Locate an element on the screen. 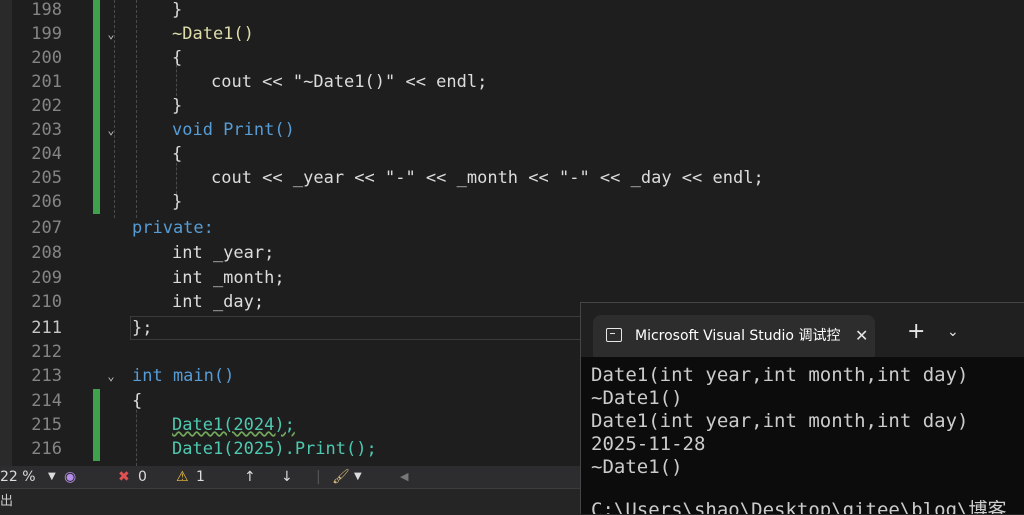 Image resolution: width=1024 pixels, height=515 pixels. line-number: 199 is located at coordinates (46, 34).